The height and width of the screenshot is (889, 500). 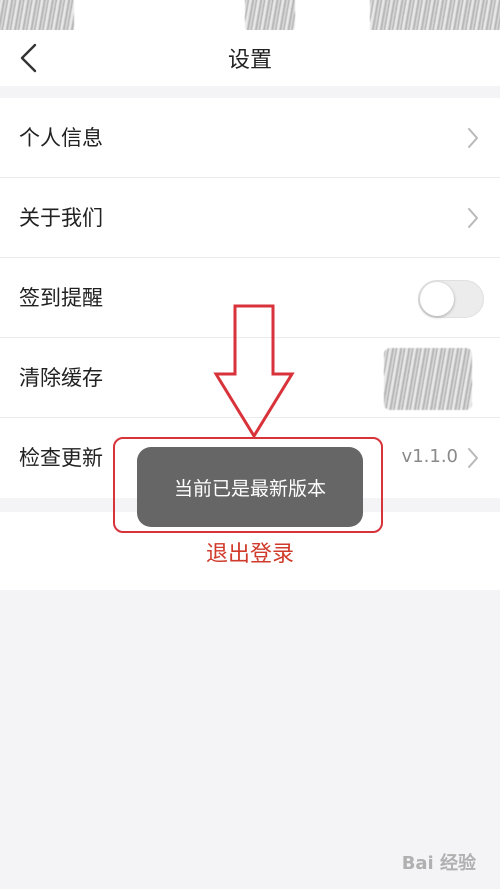 I want to click on annotation-arrow-icon, so click(x=254, y=371).